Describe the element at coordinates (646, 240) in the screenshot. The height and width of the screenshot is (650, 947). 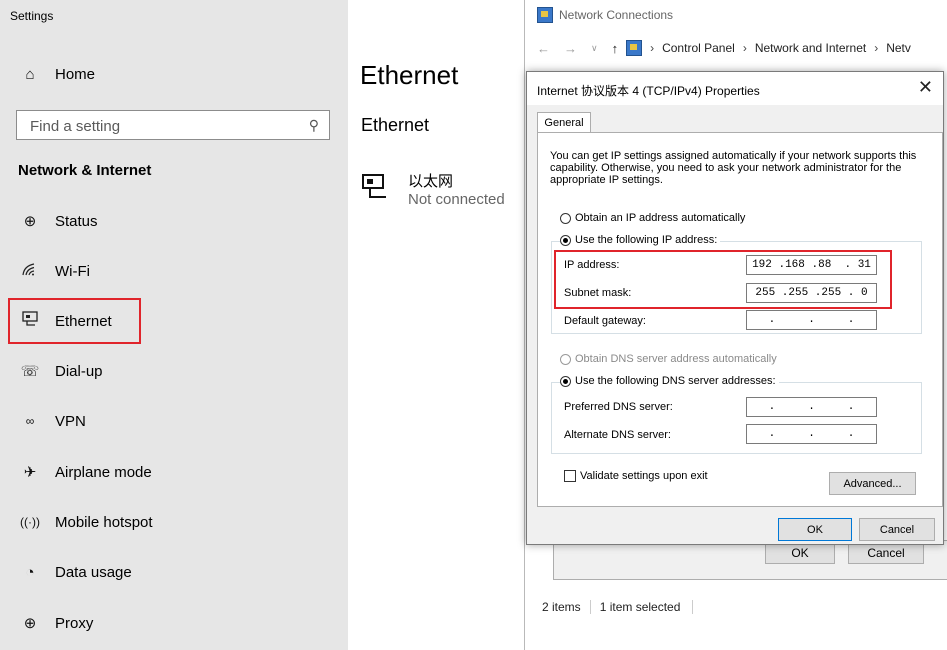
I see `radio-use-following-ip-label: Use the following IP address:` at that location.